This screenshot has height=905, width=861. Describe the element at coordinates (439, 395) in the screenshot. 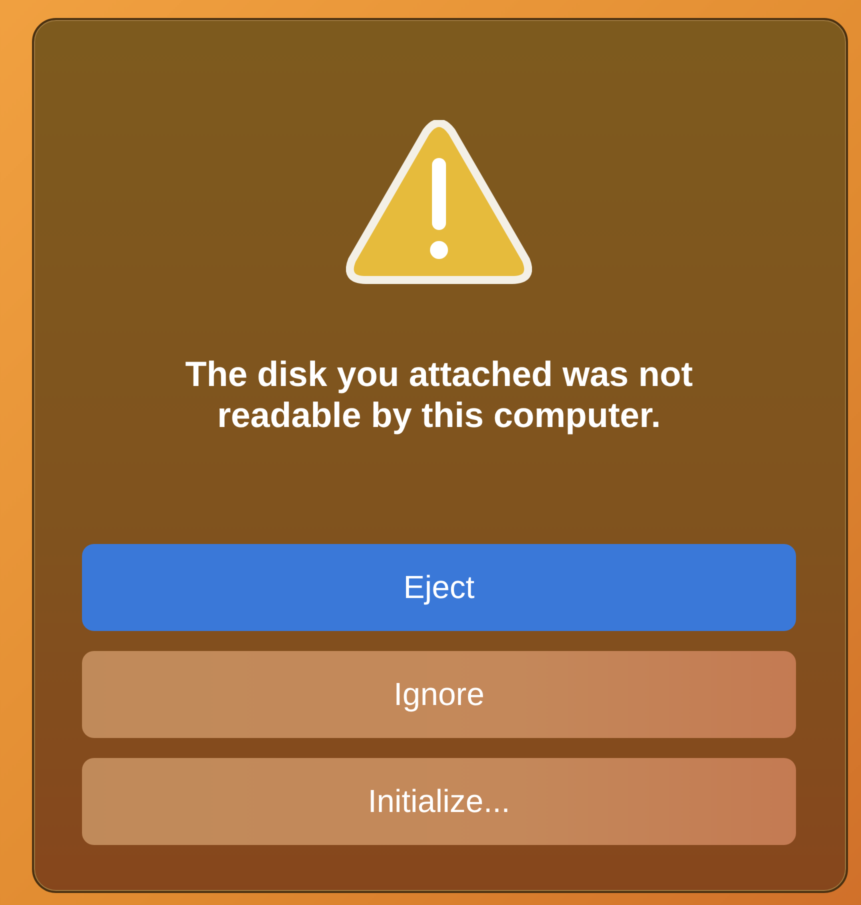

I see `alert-message: The disk you attached was not readable by this computer.` at that location.